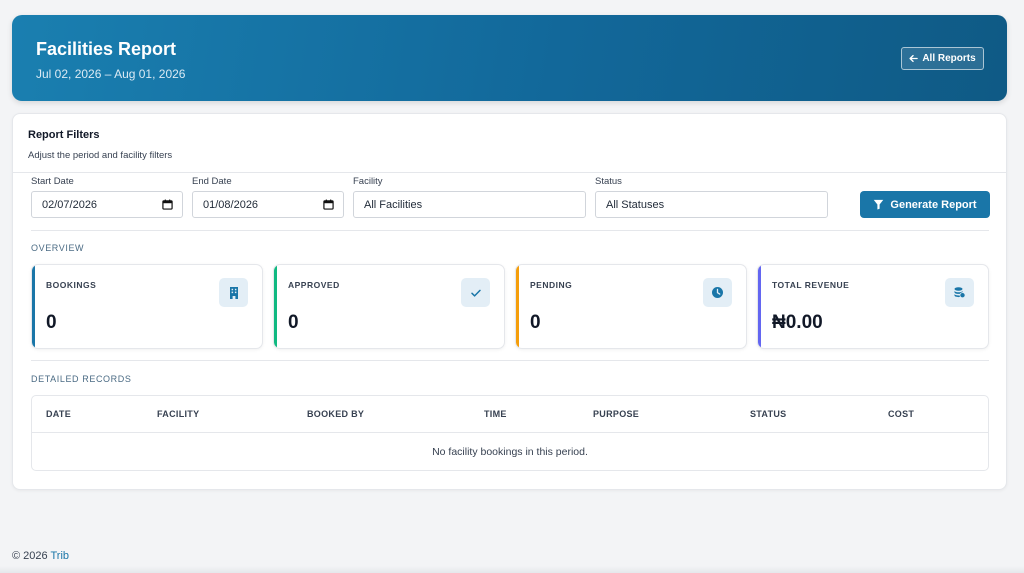 The image size is (1024, 573). Describe the element at coordinates (111, 74) in the screenshot. I see `date-range: Jul 02, 2026 – Aug 01, 2026` at that location.